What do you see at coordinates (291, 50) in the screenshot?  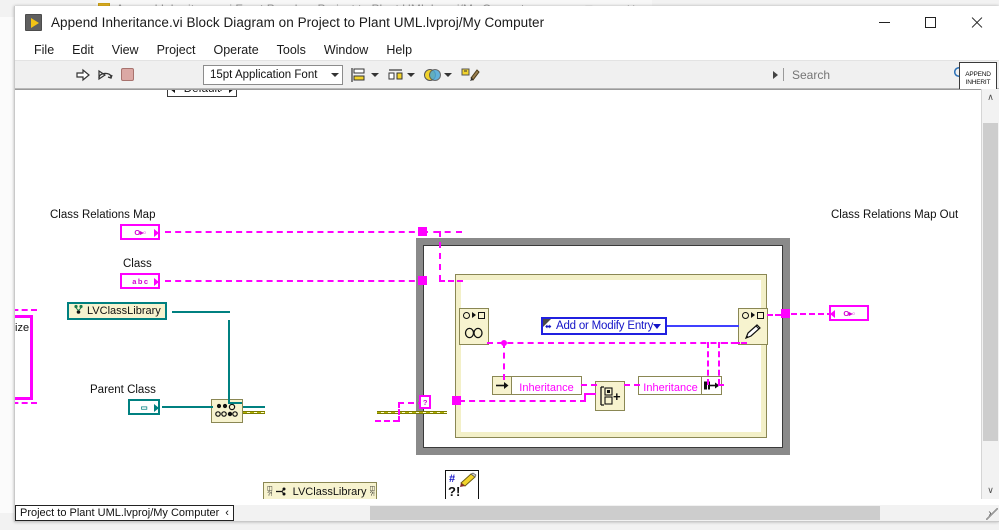 I see `menu-item-tools: Tools` at bounding box center [291, 50].